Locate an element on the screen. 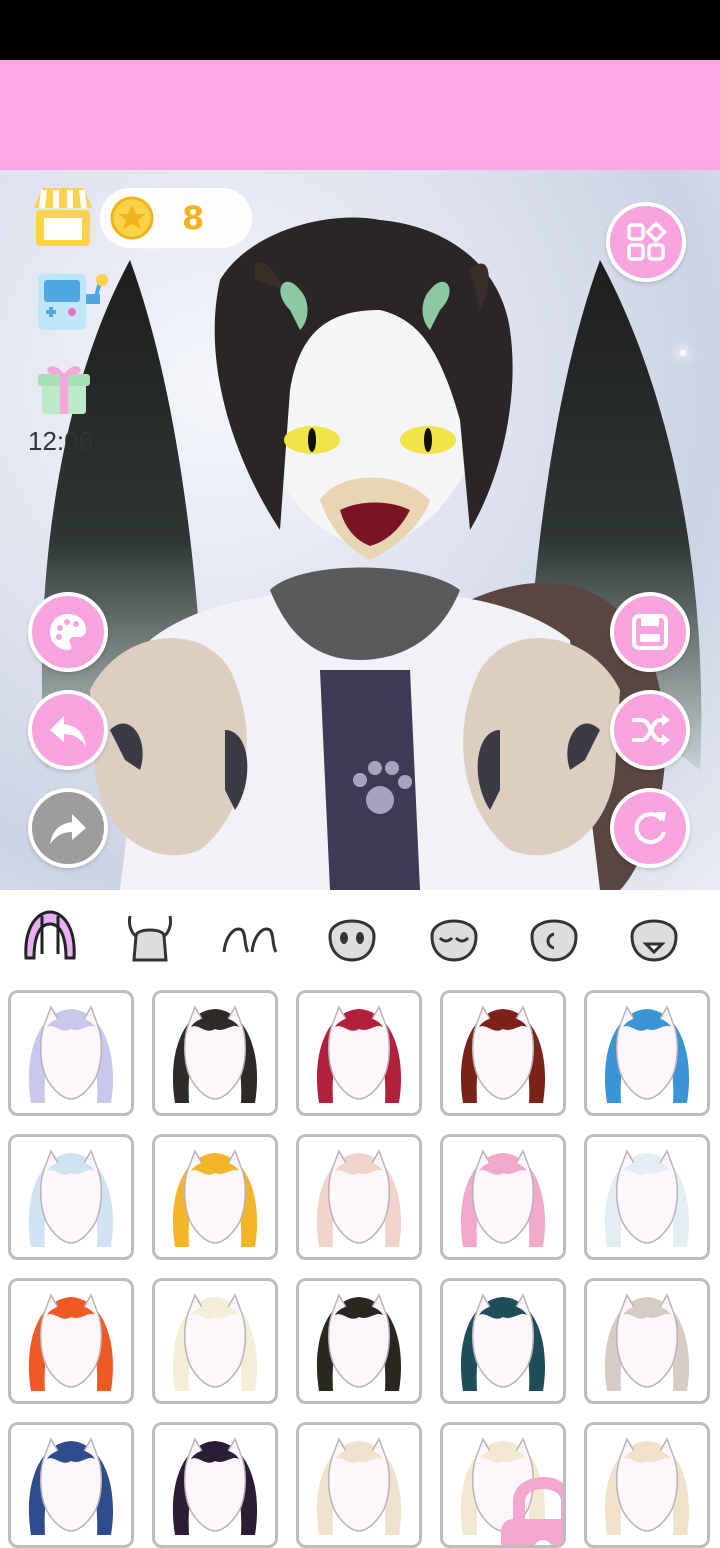  horns-icon is located at coordinates (150, 938).